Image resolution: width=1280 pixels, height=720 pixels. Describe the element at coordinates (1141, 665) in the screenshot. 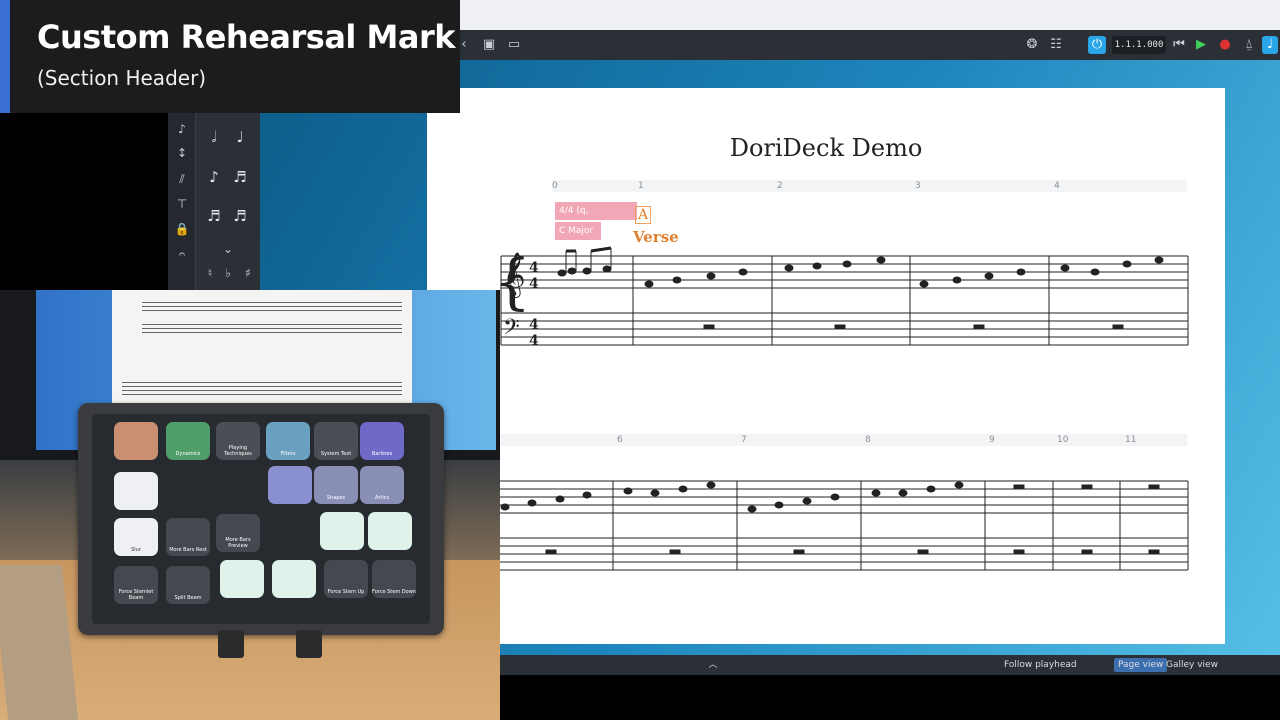

I see `page-view-button: Page view` at that location.